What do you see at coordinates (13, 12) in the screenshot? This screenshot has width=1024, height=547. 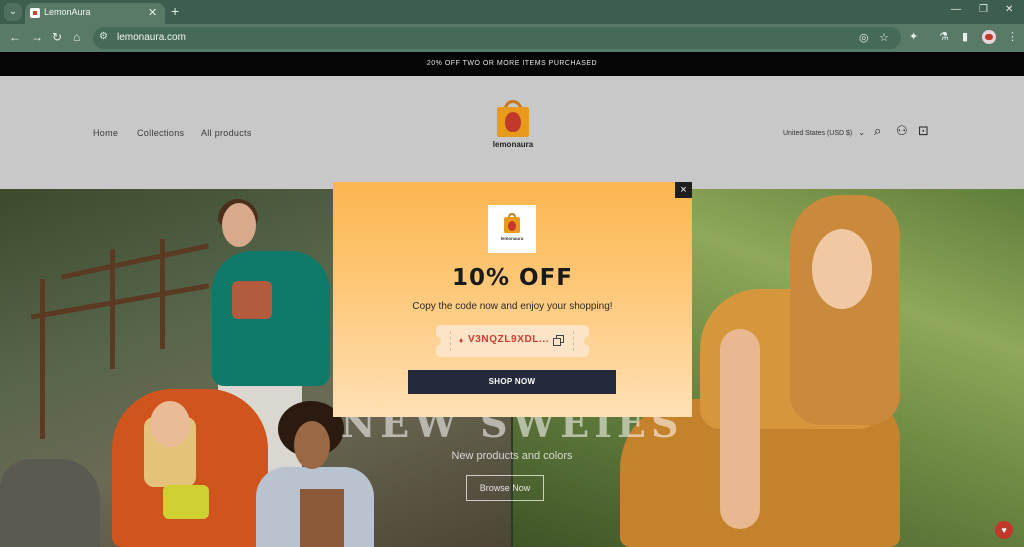 I see `tab-search-icon: ⌄` at bounding box center [13, 12].